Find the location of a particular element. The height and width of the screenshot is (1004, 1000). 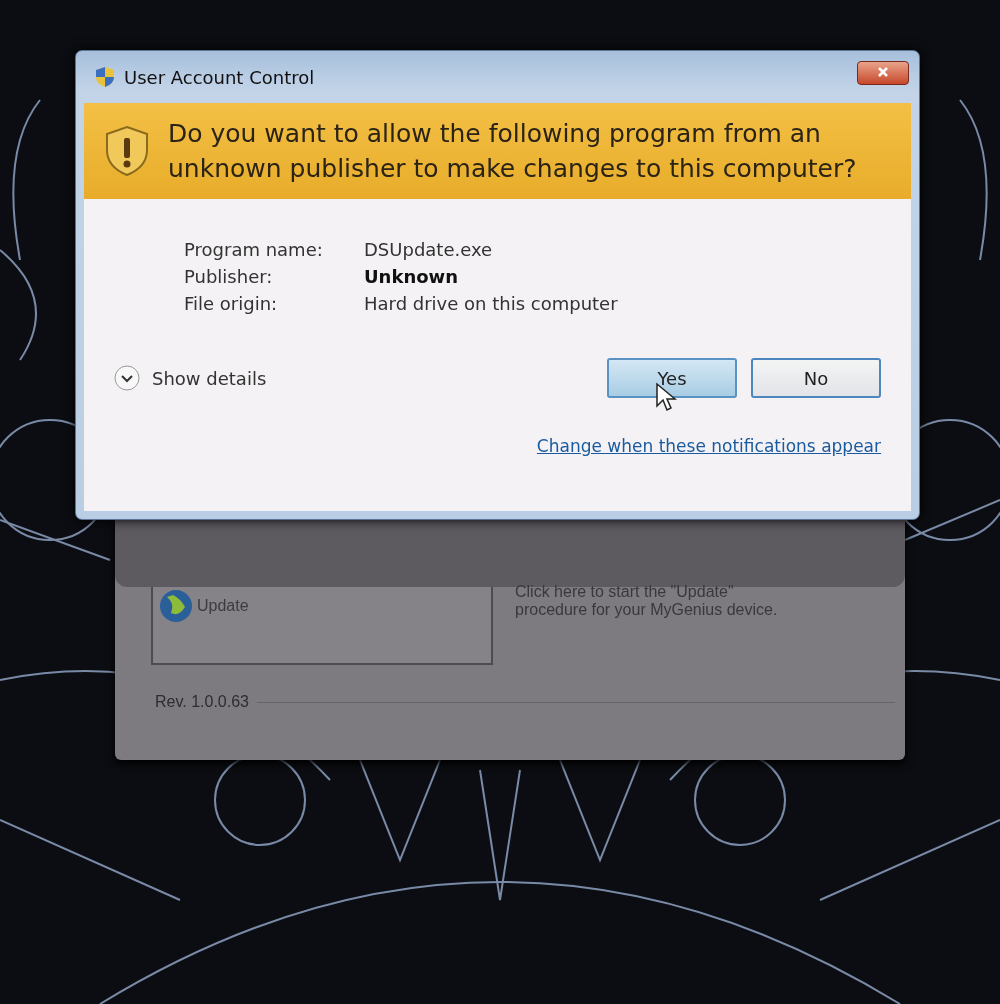

detail-value: Unknown is located at coordinates (412, 276).